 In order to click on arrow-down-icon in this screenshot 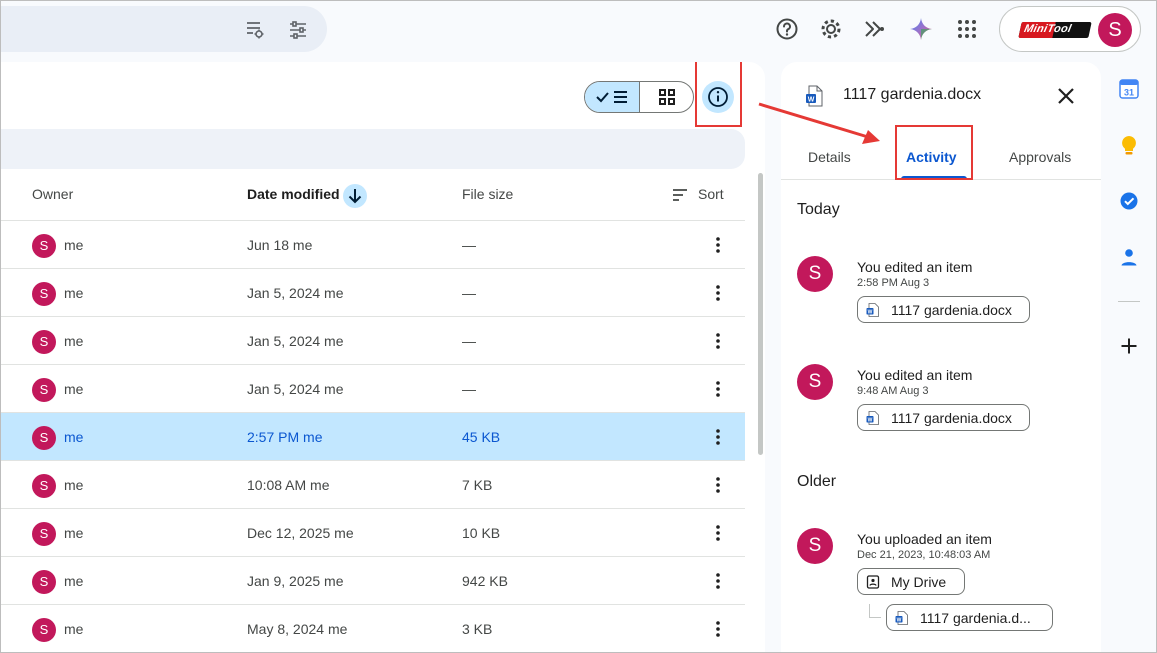, I will do `click(355, 196)`.